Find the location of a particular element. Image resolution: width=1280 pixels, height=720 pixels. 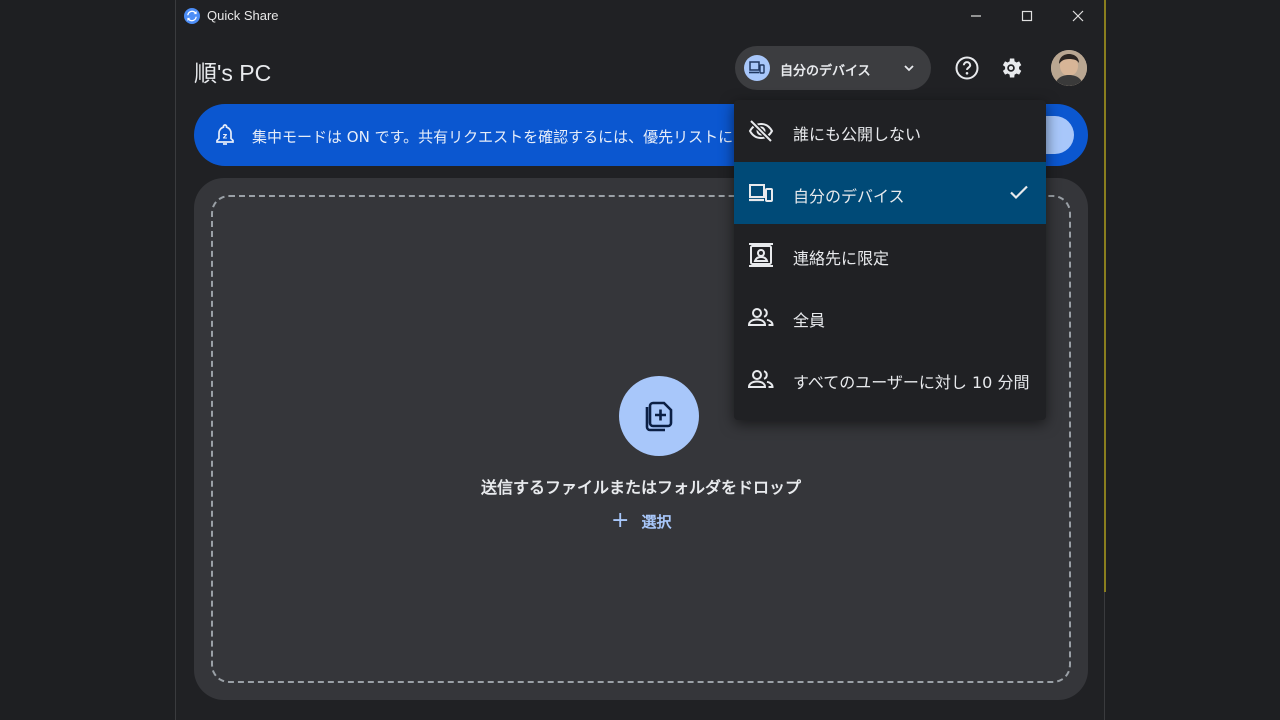

close-icon is located at coordinates (1078, 16).